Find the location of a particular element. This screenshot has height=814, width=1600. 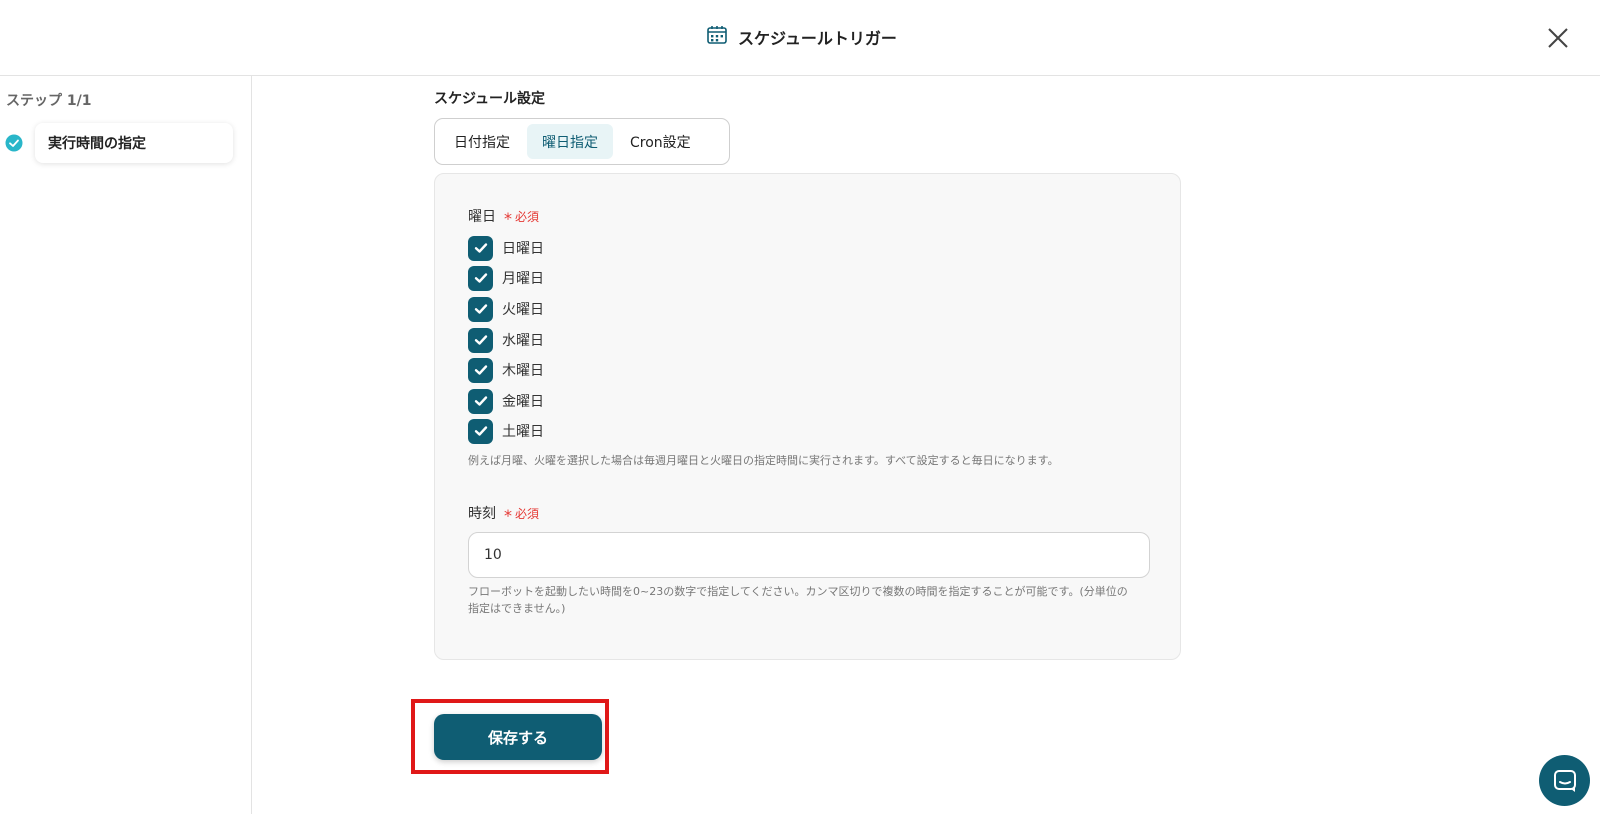

sidebar-step-label: 実行時間の指定 is located at coordinates (97, 144).